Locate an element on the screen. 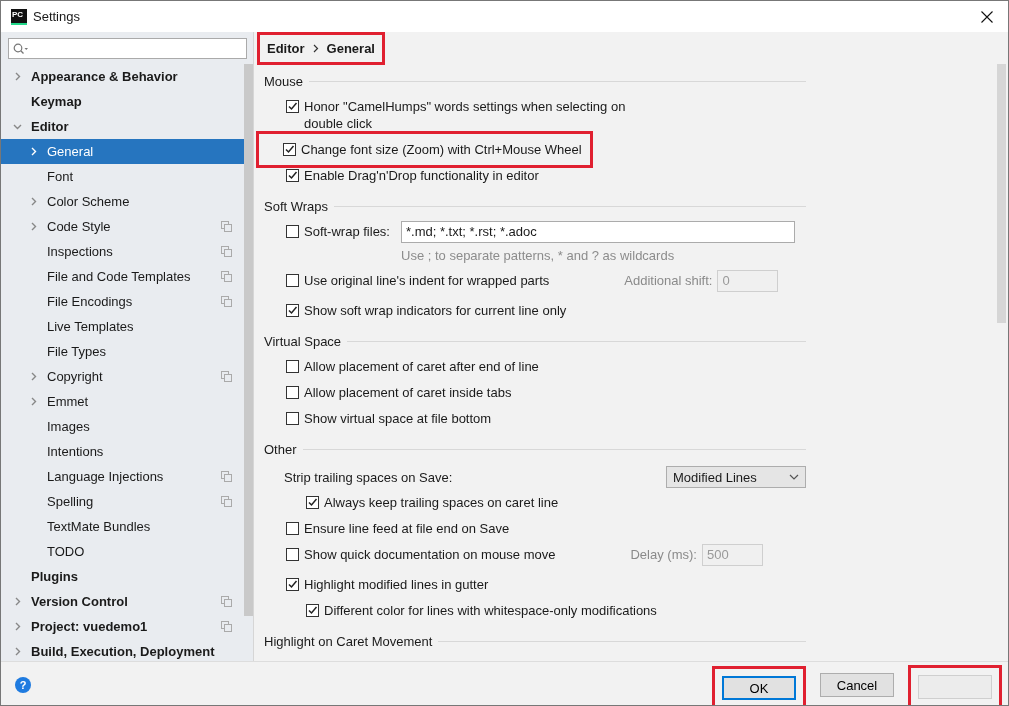  checkbox-label: Honor "CamelHumps" words settings when selecting on double click is located at coordinates (465, 115).